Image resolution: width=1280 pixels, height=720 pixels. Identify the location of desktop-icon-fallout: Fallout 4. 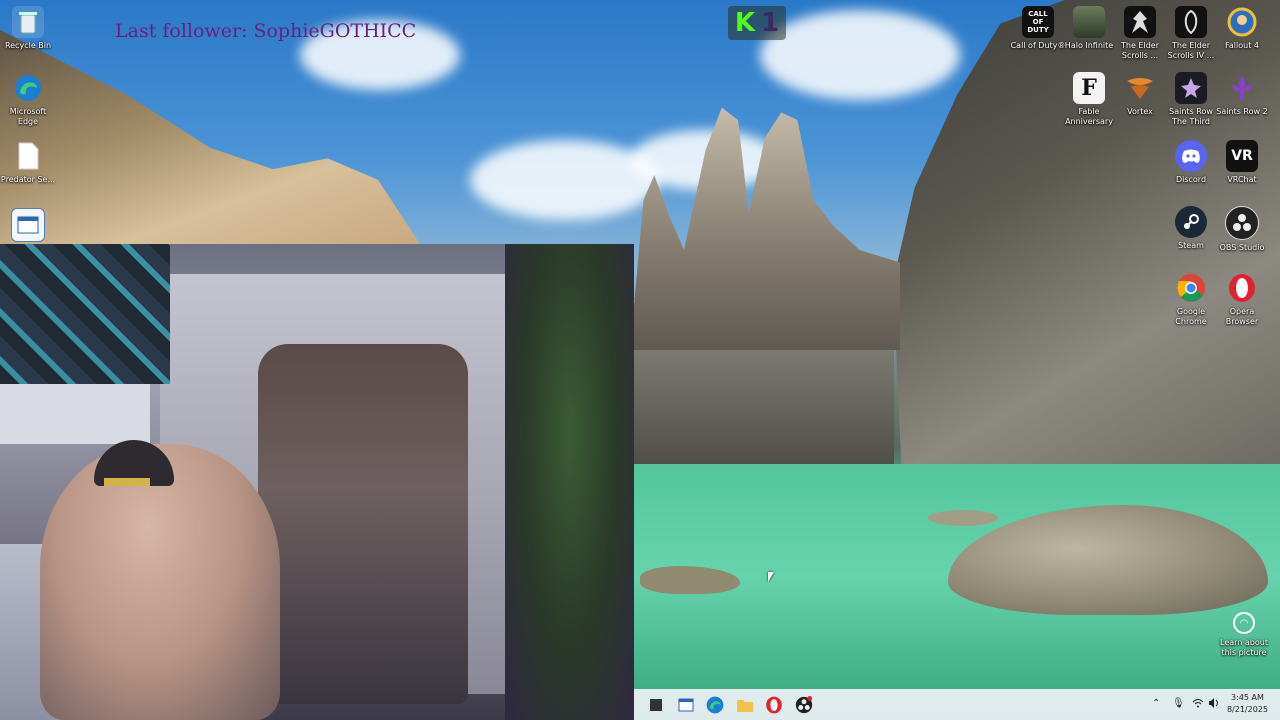
(1242, 28).